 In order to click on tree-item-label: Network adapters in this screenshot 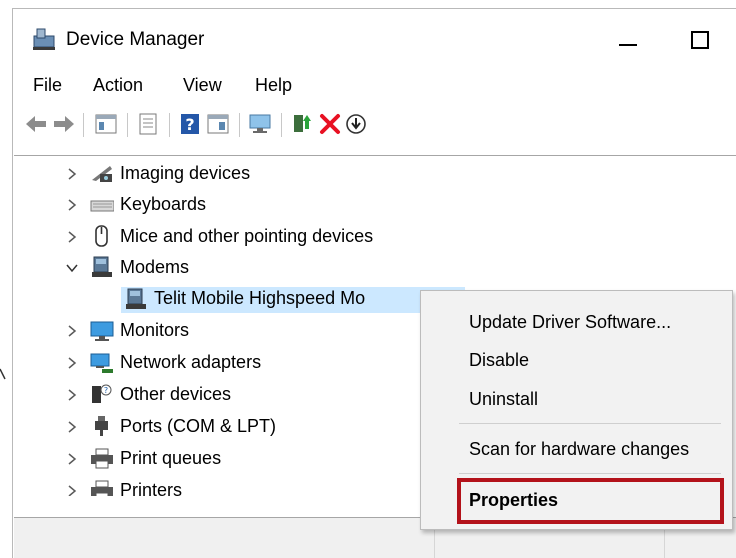, I will do `click(191, 362)`.